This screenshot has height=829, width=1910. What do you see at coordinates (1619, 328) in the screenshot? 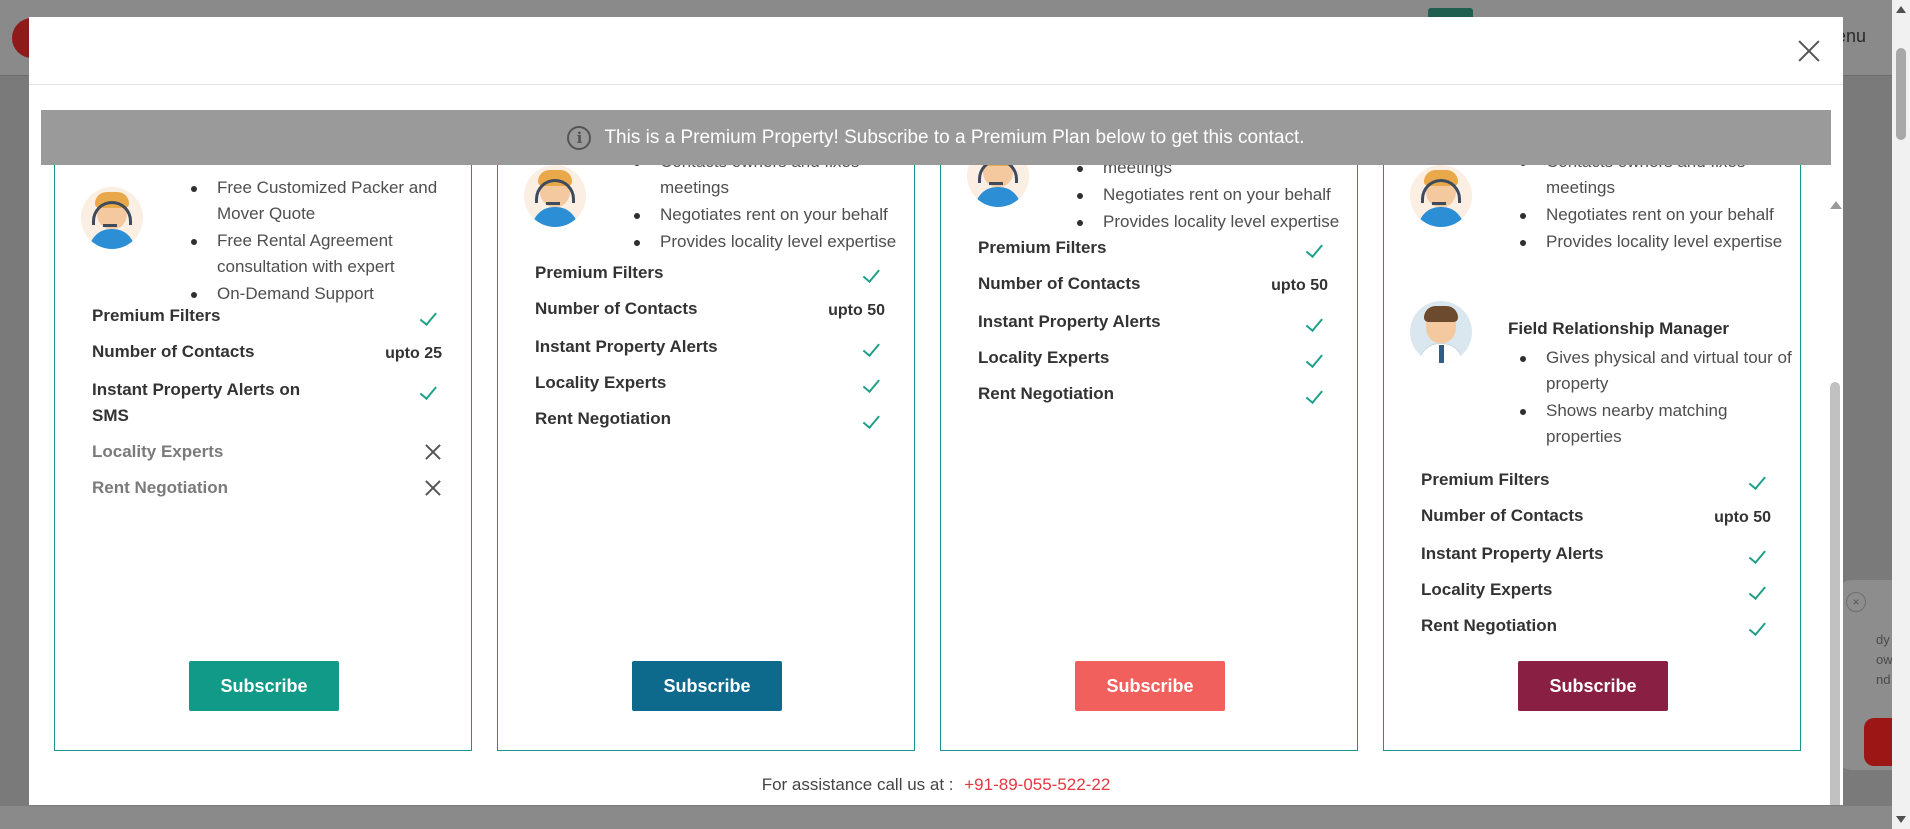
I see `frm-title: Field Relationship Manager` at bounding box center [1619, 328].